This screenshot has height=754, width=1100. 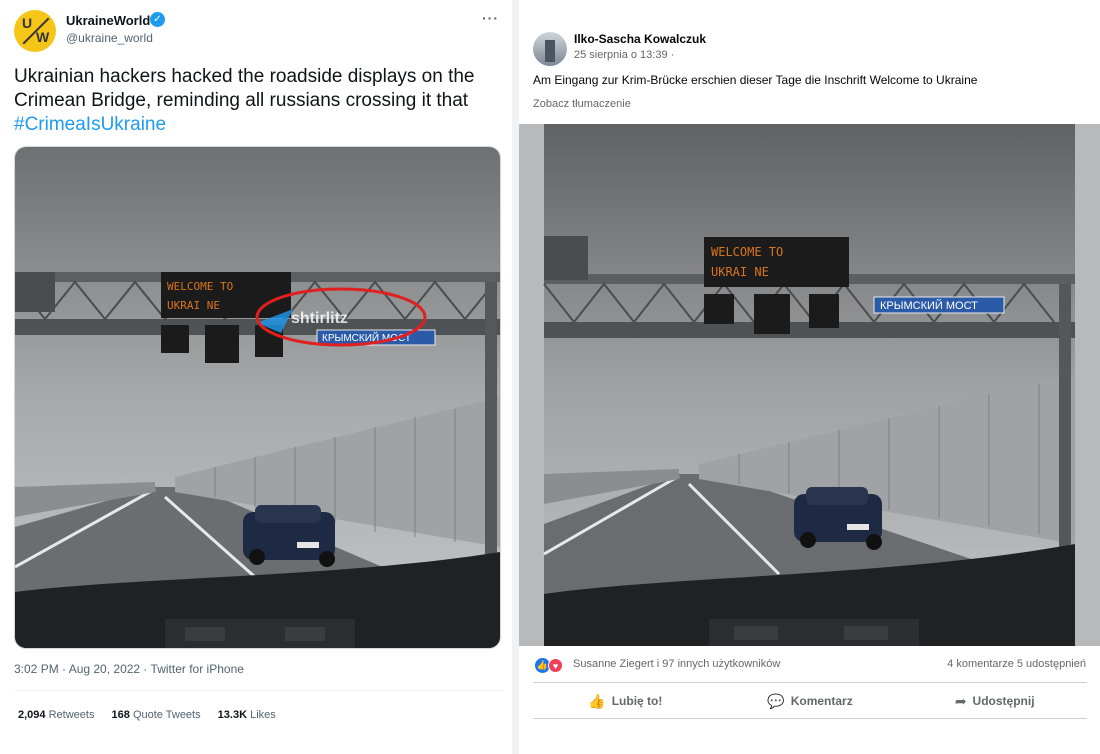 I want to click on hashtag-link: #CrimeaIsUkraine, so click(x=259, y=125).